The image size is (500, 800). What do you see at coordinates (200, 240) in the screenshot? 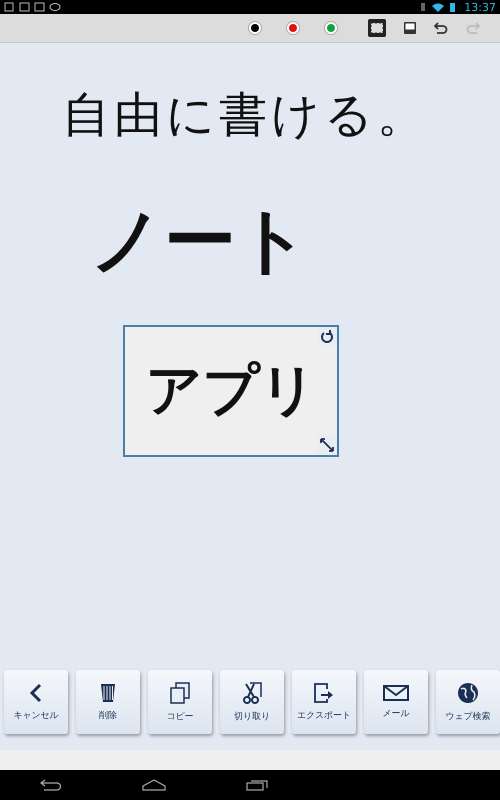
I see `handwritten-text: ノート` at bounding box center [200, 240].